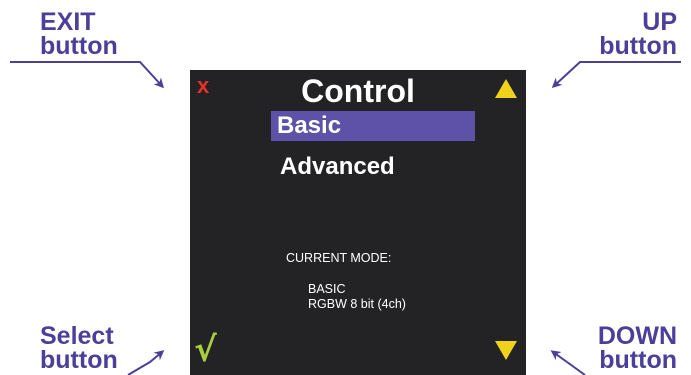 Image resolution: width=691 pixels, height=375 pixels. Describe the element at coordinates (357, 304) in the screenshot. I see `current-mode-detail: RGBW 8 bit (4ch)` at that location.